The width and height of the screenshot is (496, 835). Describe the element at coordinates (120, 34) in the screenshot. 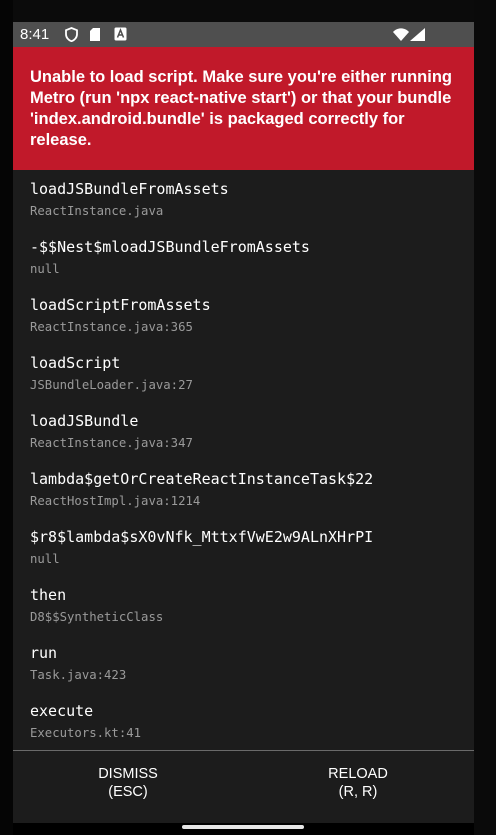

I see `notification-app-icon` at that location.